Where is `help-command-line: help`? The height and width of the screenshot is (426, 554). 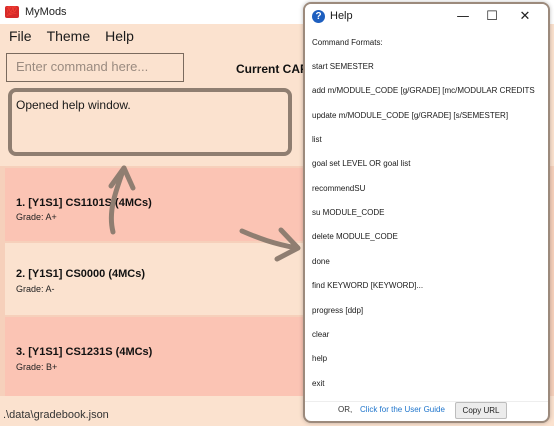 help-command-line: help is located at coordinates (320, 358).